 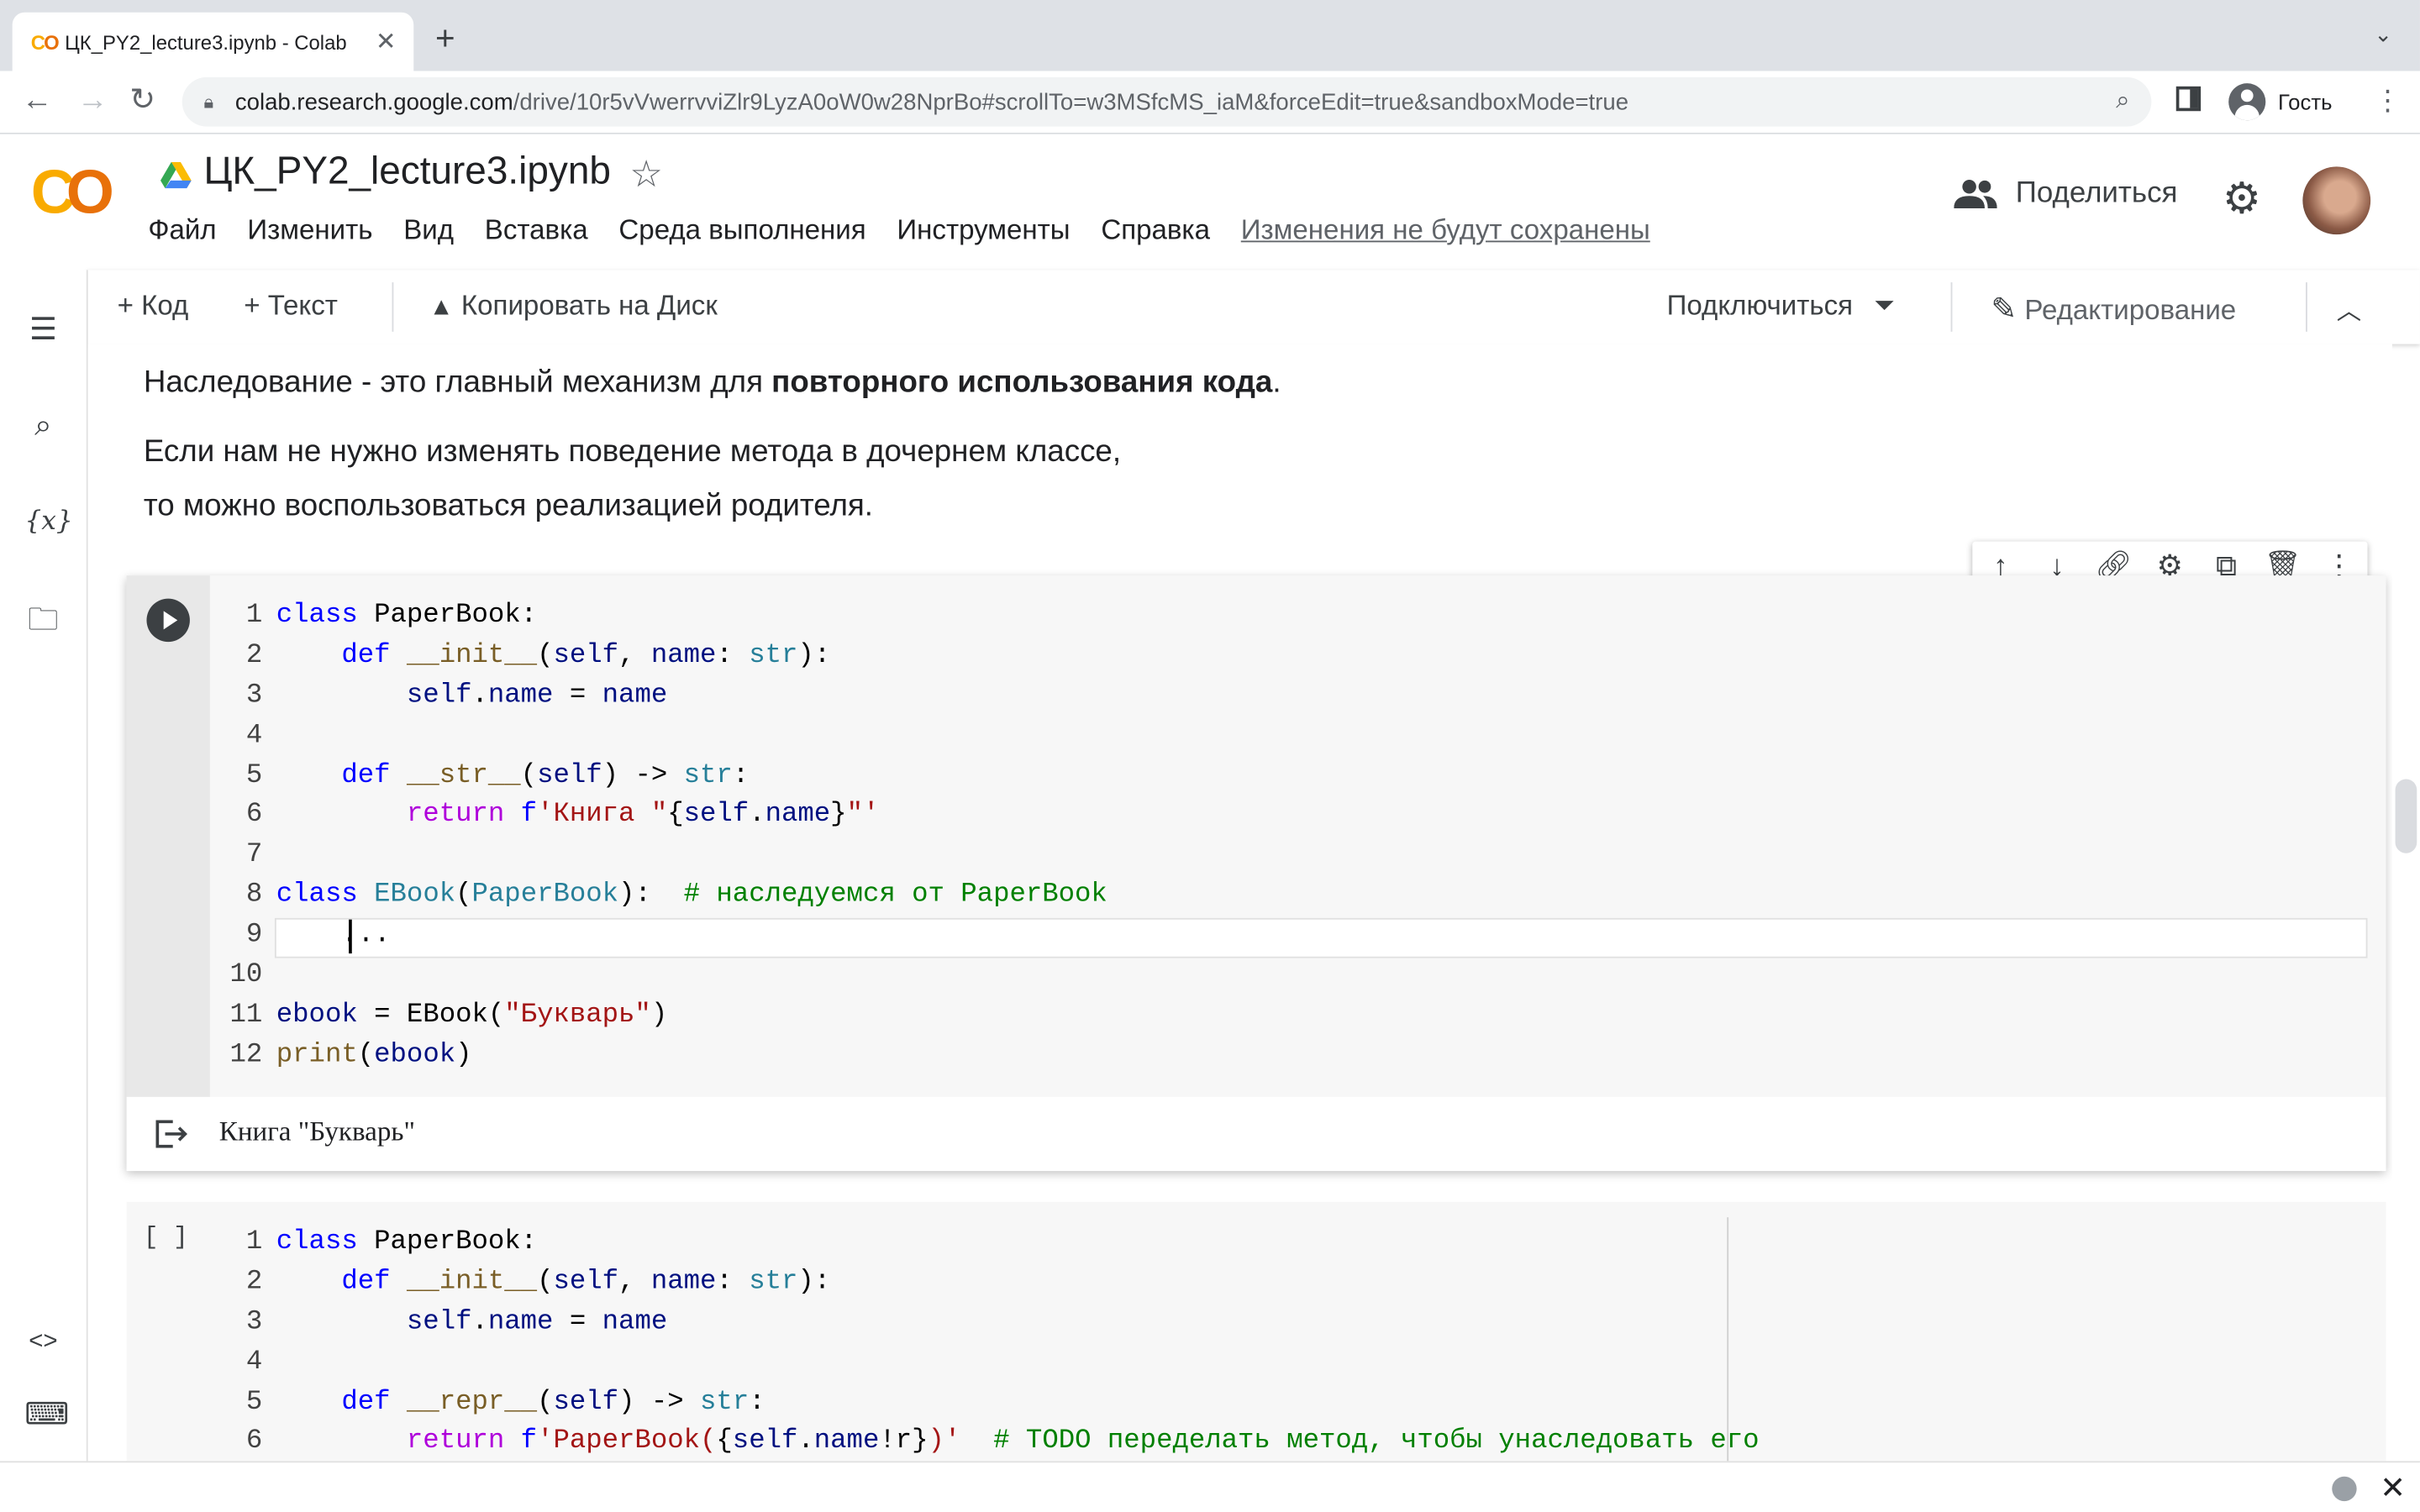 What do you see at coordinates (42, 425) in the screenshot?
I see `search-icon: ⌕` at bounding box center [42, 425].